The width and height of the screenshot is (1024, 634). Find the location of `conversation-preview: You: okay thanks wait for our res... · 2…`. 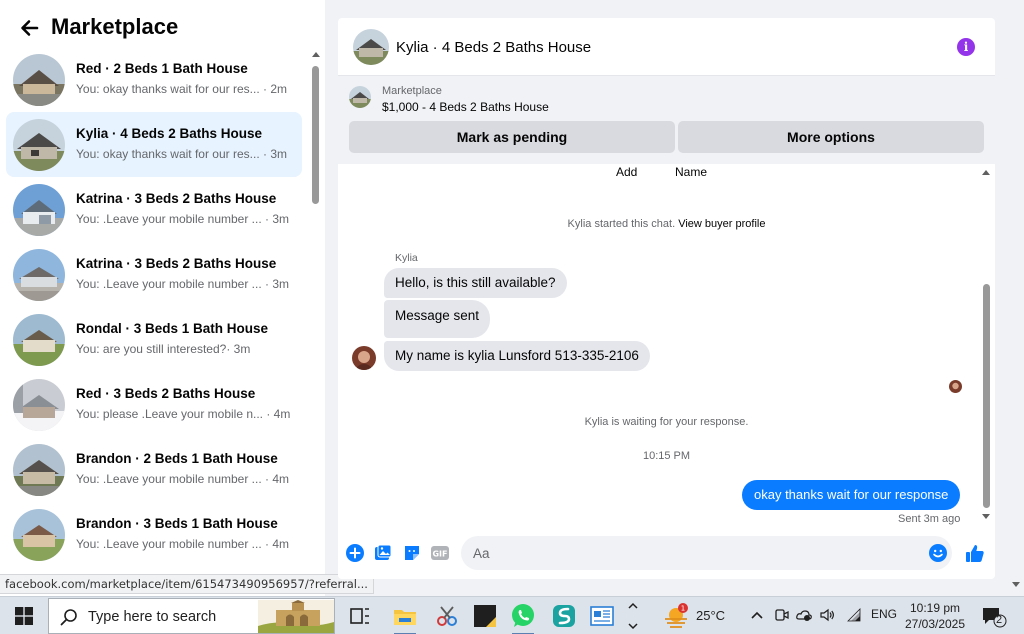

conversation-preview: You: okay thanks wait for our res... · 2… is located at coordinates (181, 89).